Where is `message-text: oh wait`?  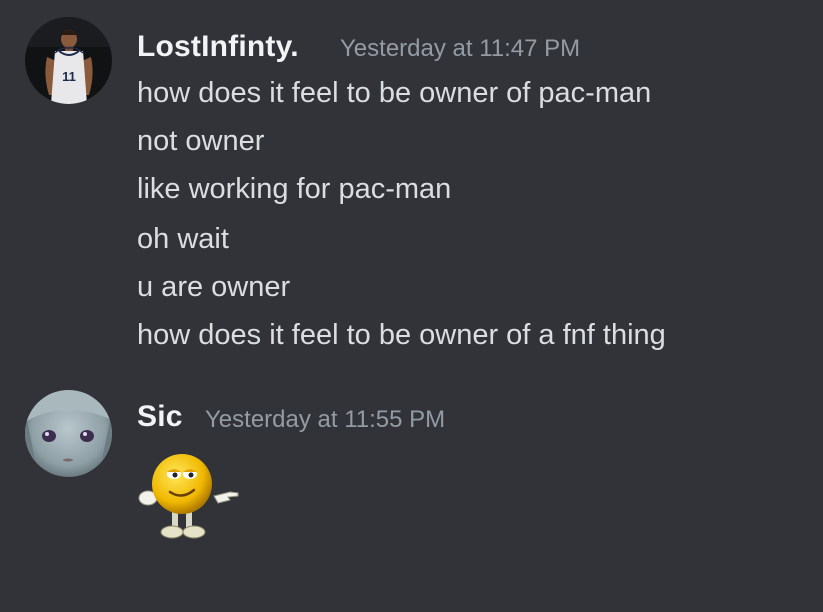 message-text: oh wait is located at coordinates (183, 239).